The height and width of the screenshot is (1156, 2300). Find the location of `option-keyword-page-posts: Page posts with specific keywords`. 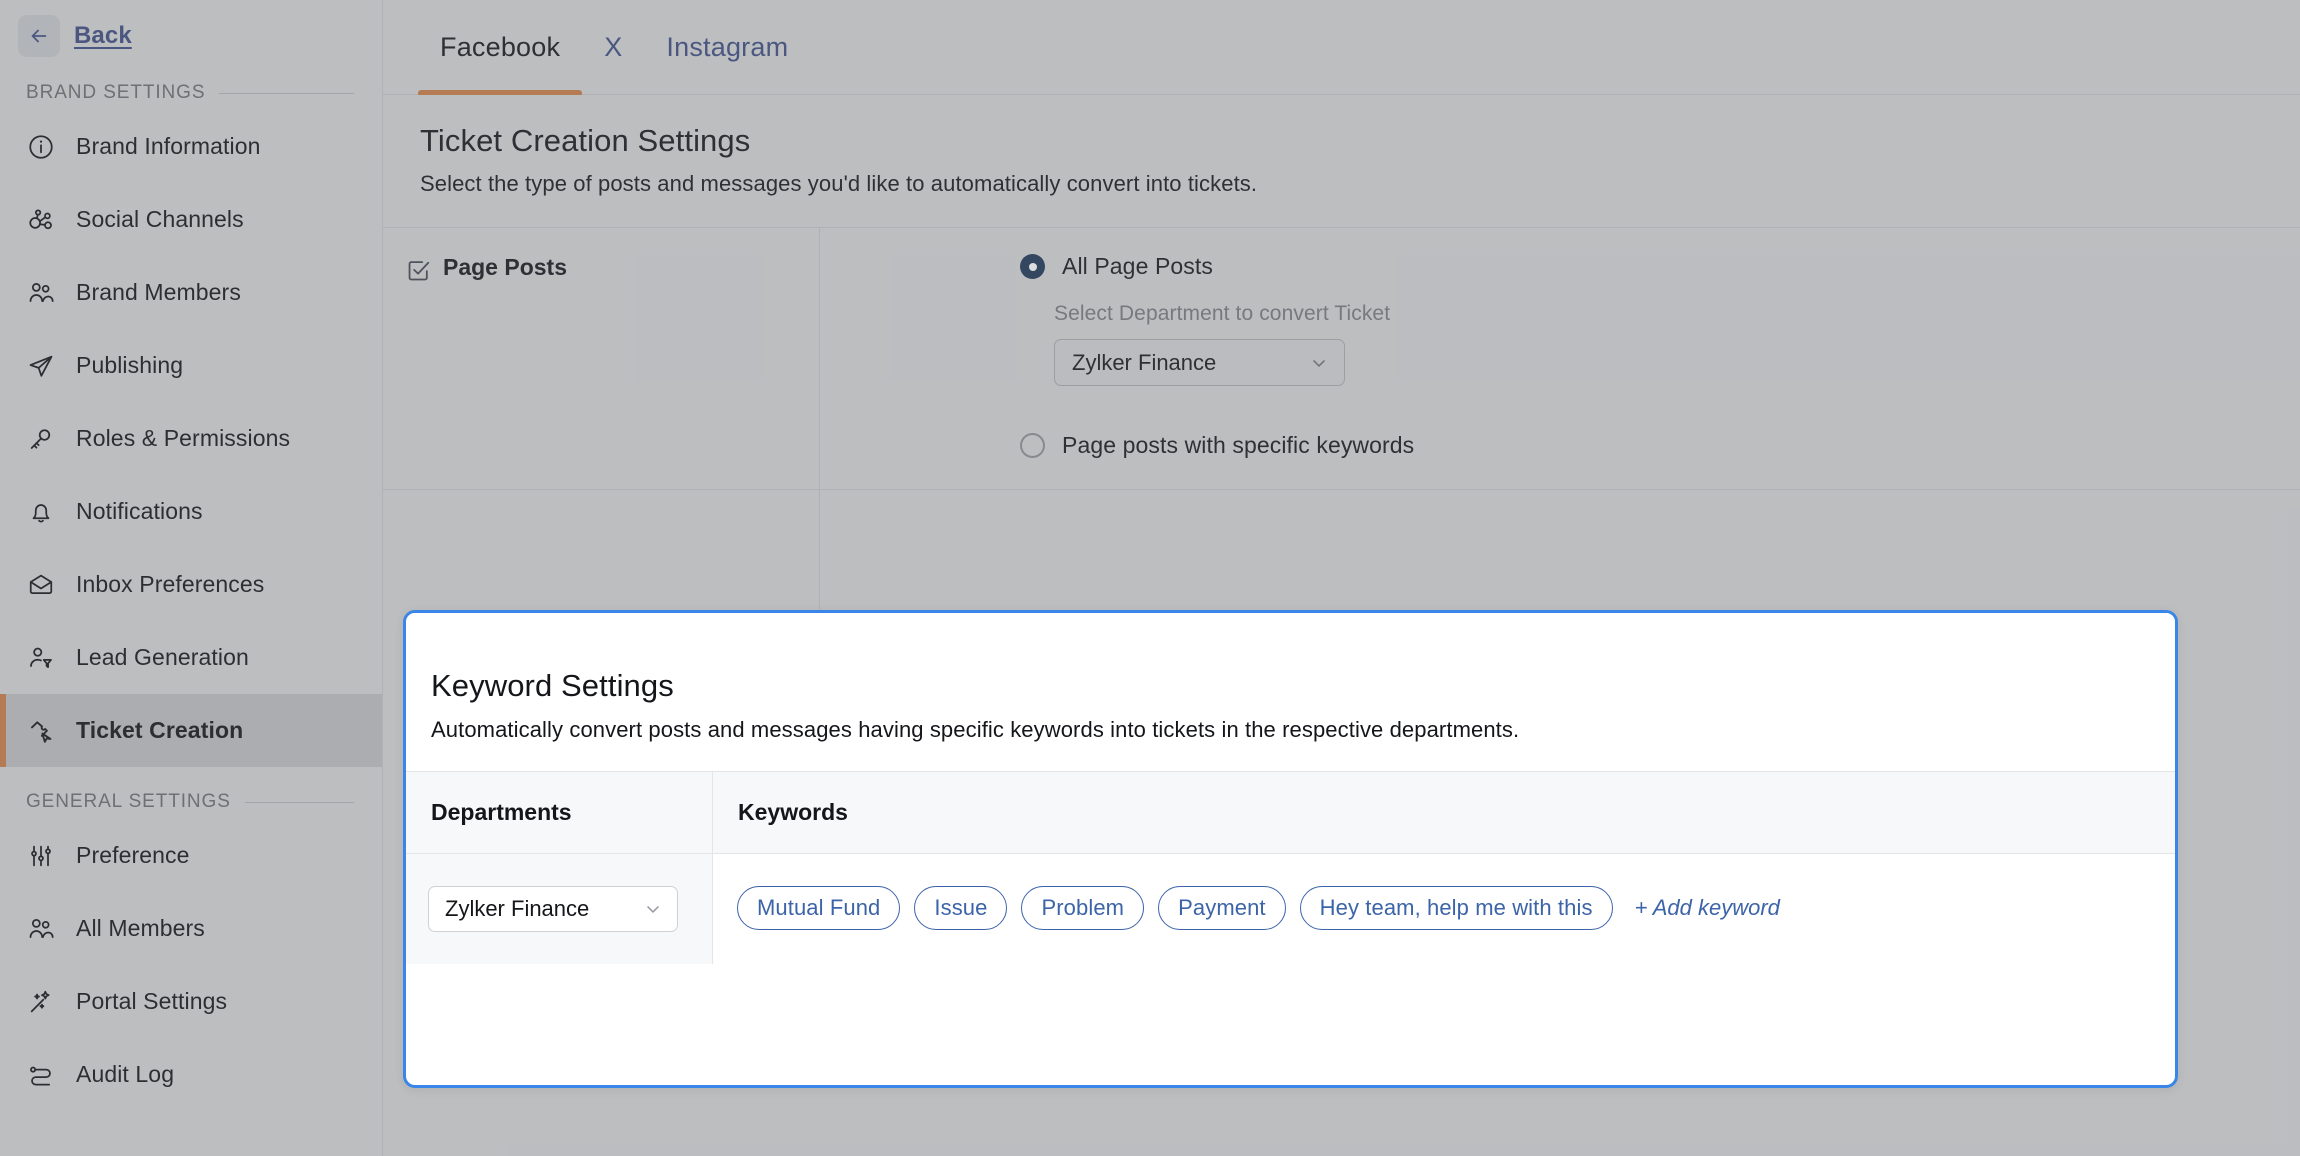

option-keyword-page-posts: Page posts with specific keywords is located at coordinates (1660, 445).